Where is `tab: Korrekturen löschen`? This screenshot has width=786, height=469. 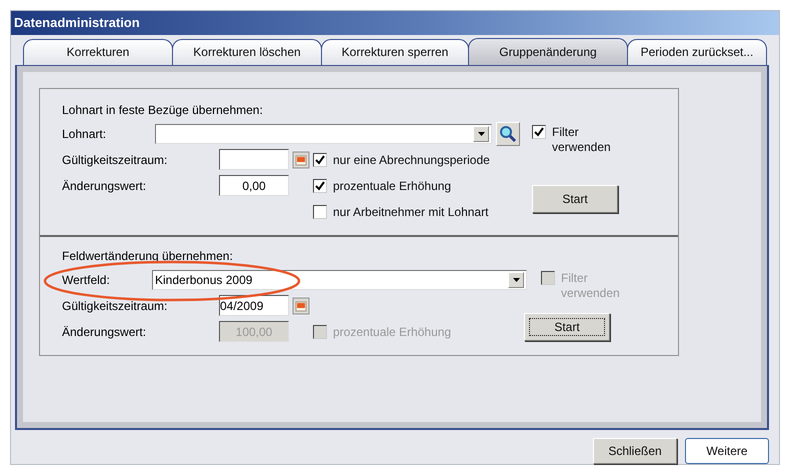
tab: Korrekturen löschen is located at coordinates (247, 51).